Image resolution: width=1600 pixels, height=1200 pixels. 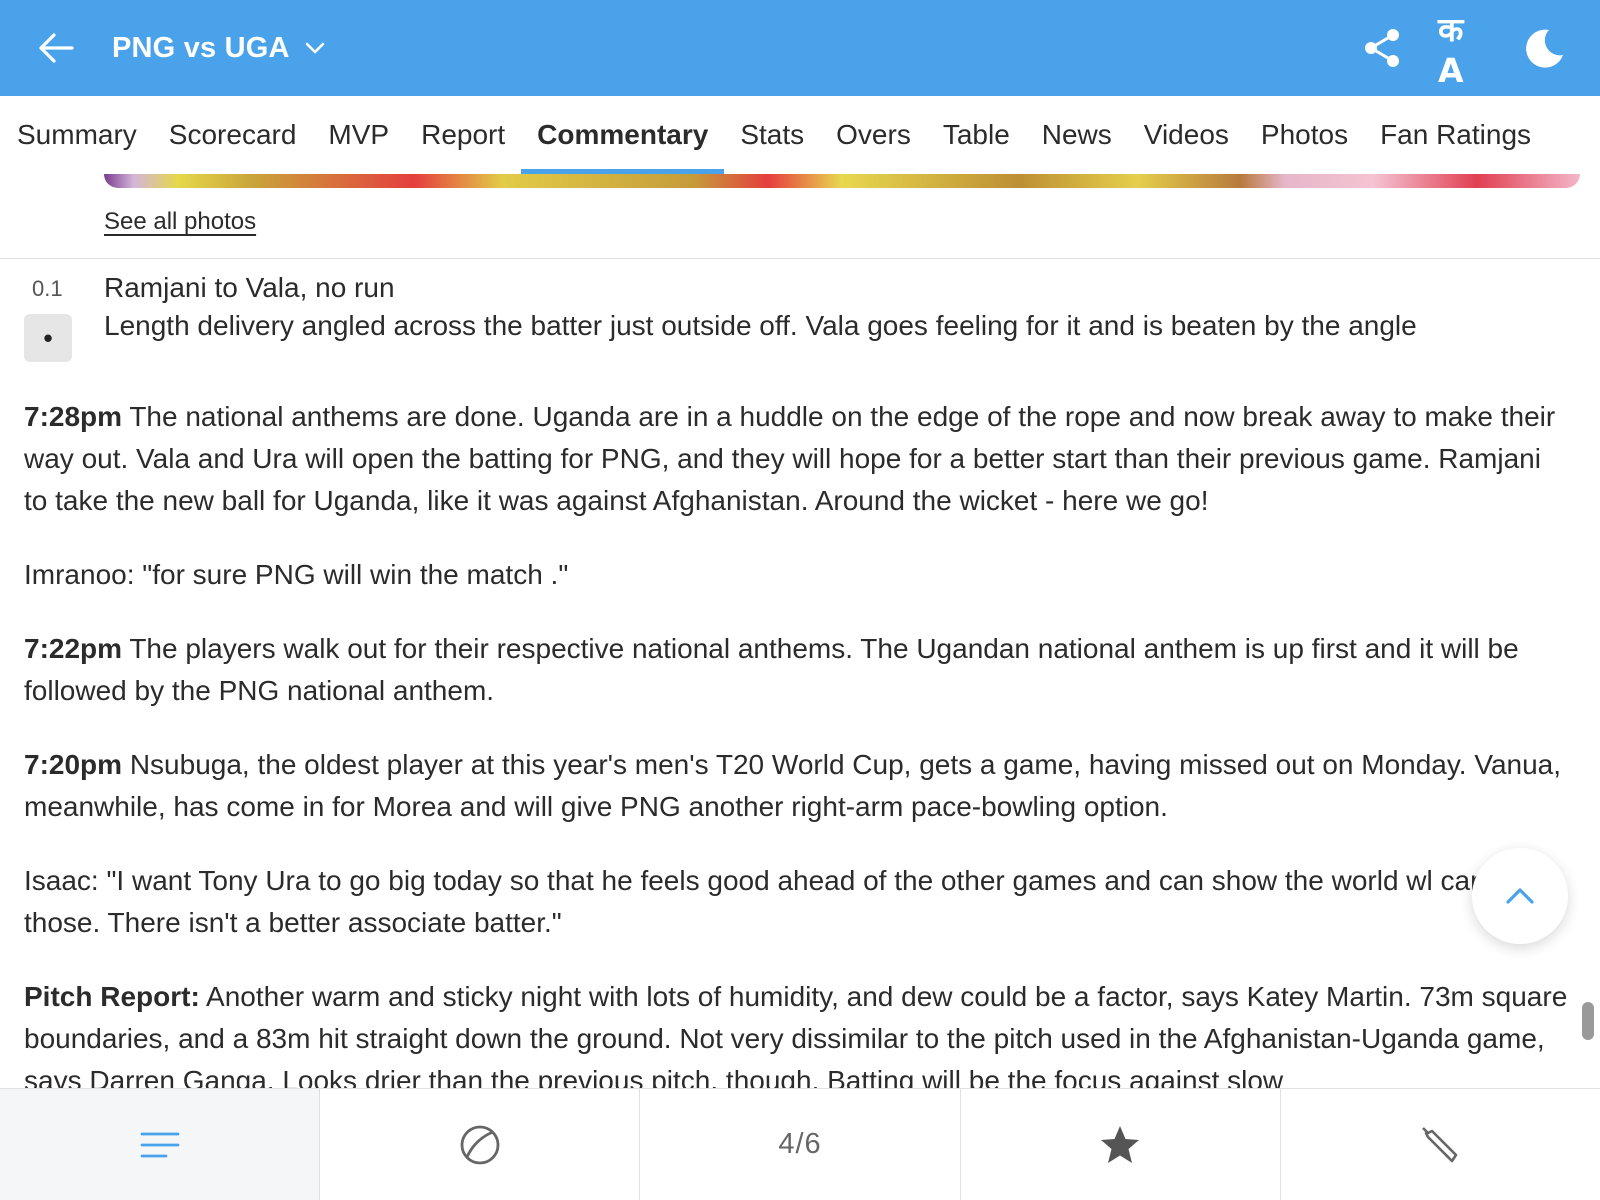 What do you see at coordinates (73, 648) in the screenshot?
I see `commentary-time: 7:22pm` at bounding box center [73, 648].